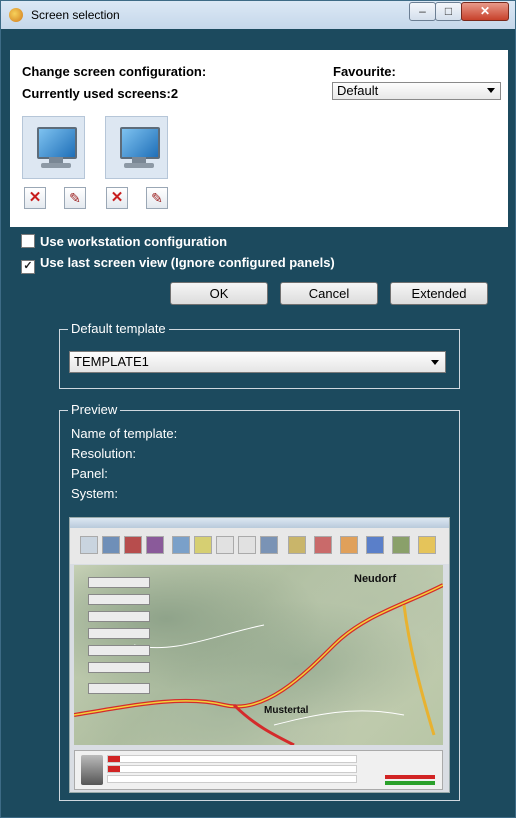 The image size is (516, 818). Describe the element at coordinates (448, 11) in the screenshot. I see `maximize-button: □` at that location.